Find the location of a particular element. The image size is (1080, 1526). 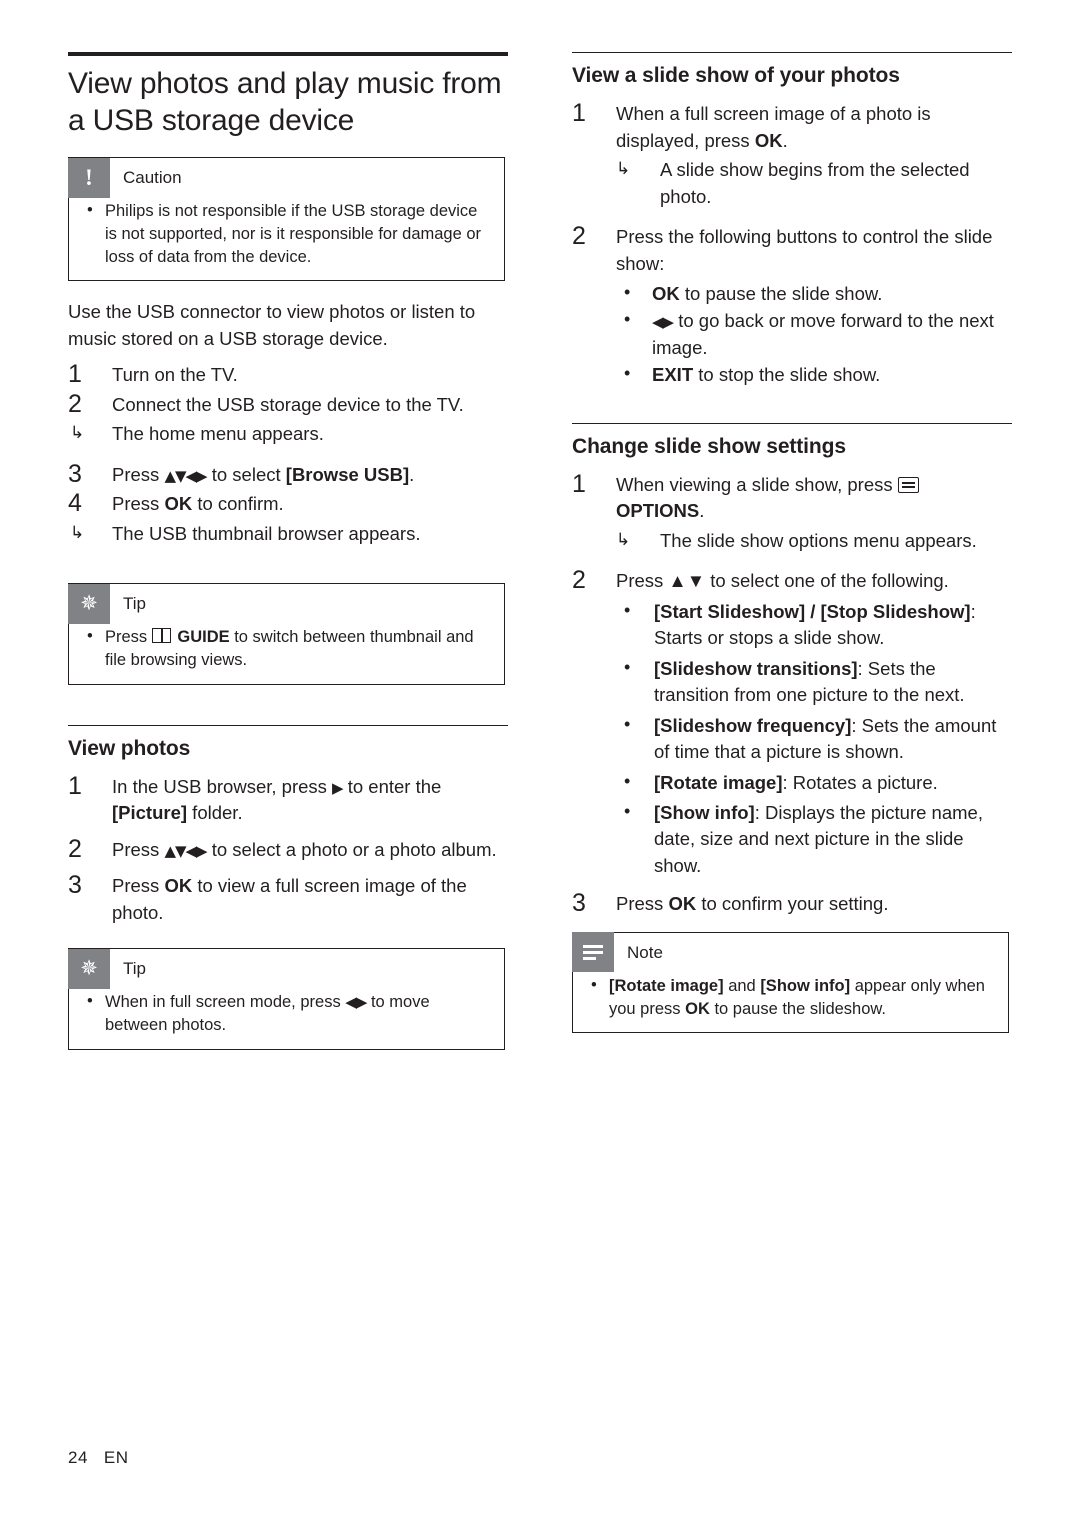

bullet-text: OK to pause the slide show. is located at coordinates (767, 293).